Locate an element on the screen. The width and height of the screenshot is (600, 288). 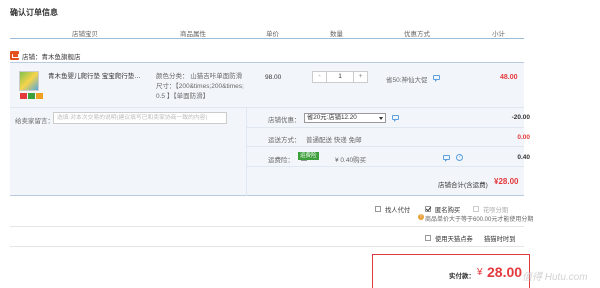
guarantee-badge-icon is located at coordinates (31, 96).